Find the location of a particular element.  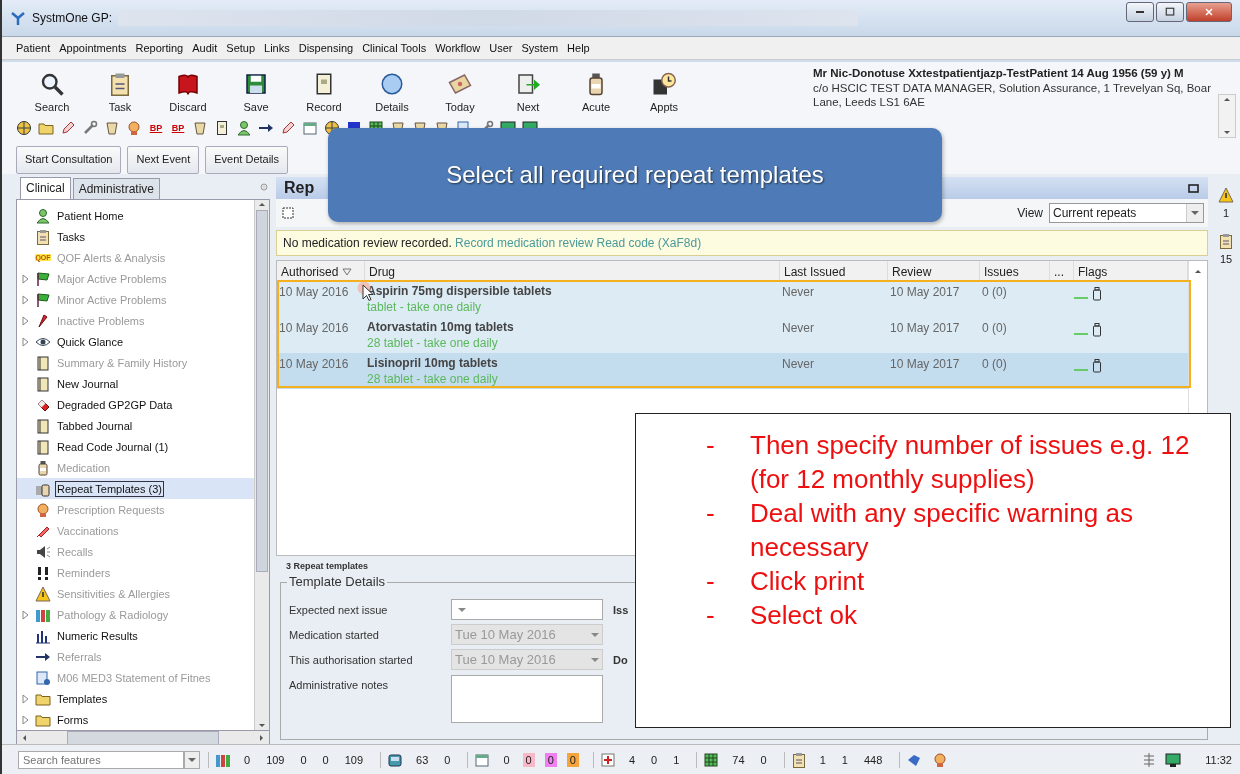

sidebar-item: Tasks is located at coordinates (71, 236).